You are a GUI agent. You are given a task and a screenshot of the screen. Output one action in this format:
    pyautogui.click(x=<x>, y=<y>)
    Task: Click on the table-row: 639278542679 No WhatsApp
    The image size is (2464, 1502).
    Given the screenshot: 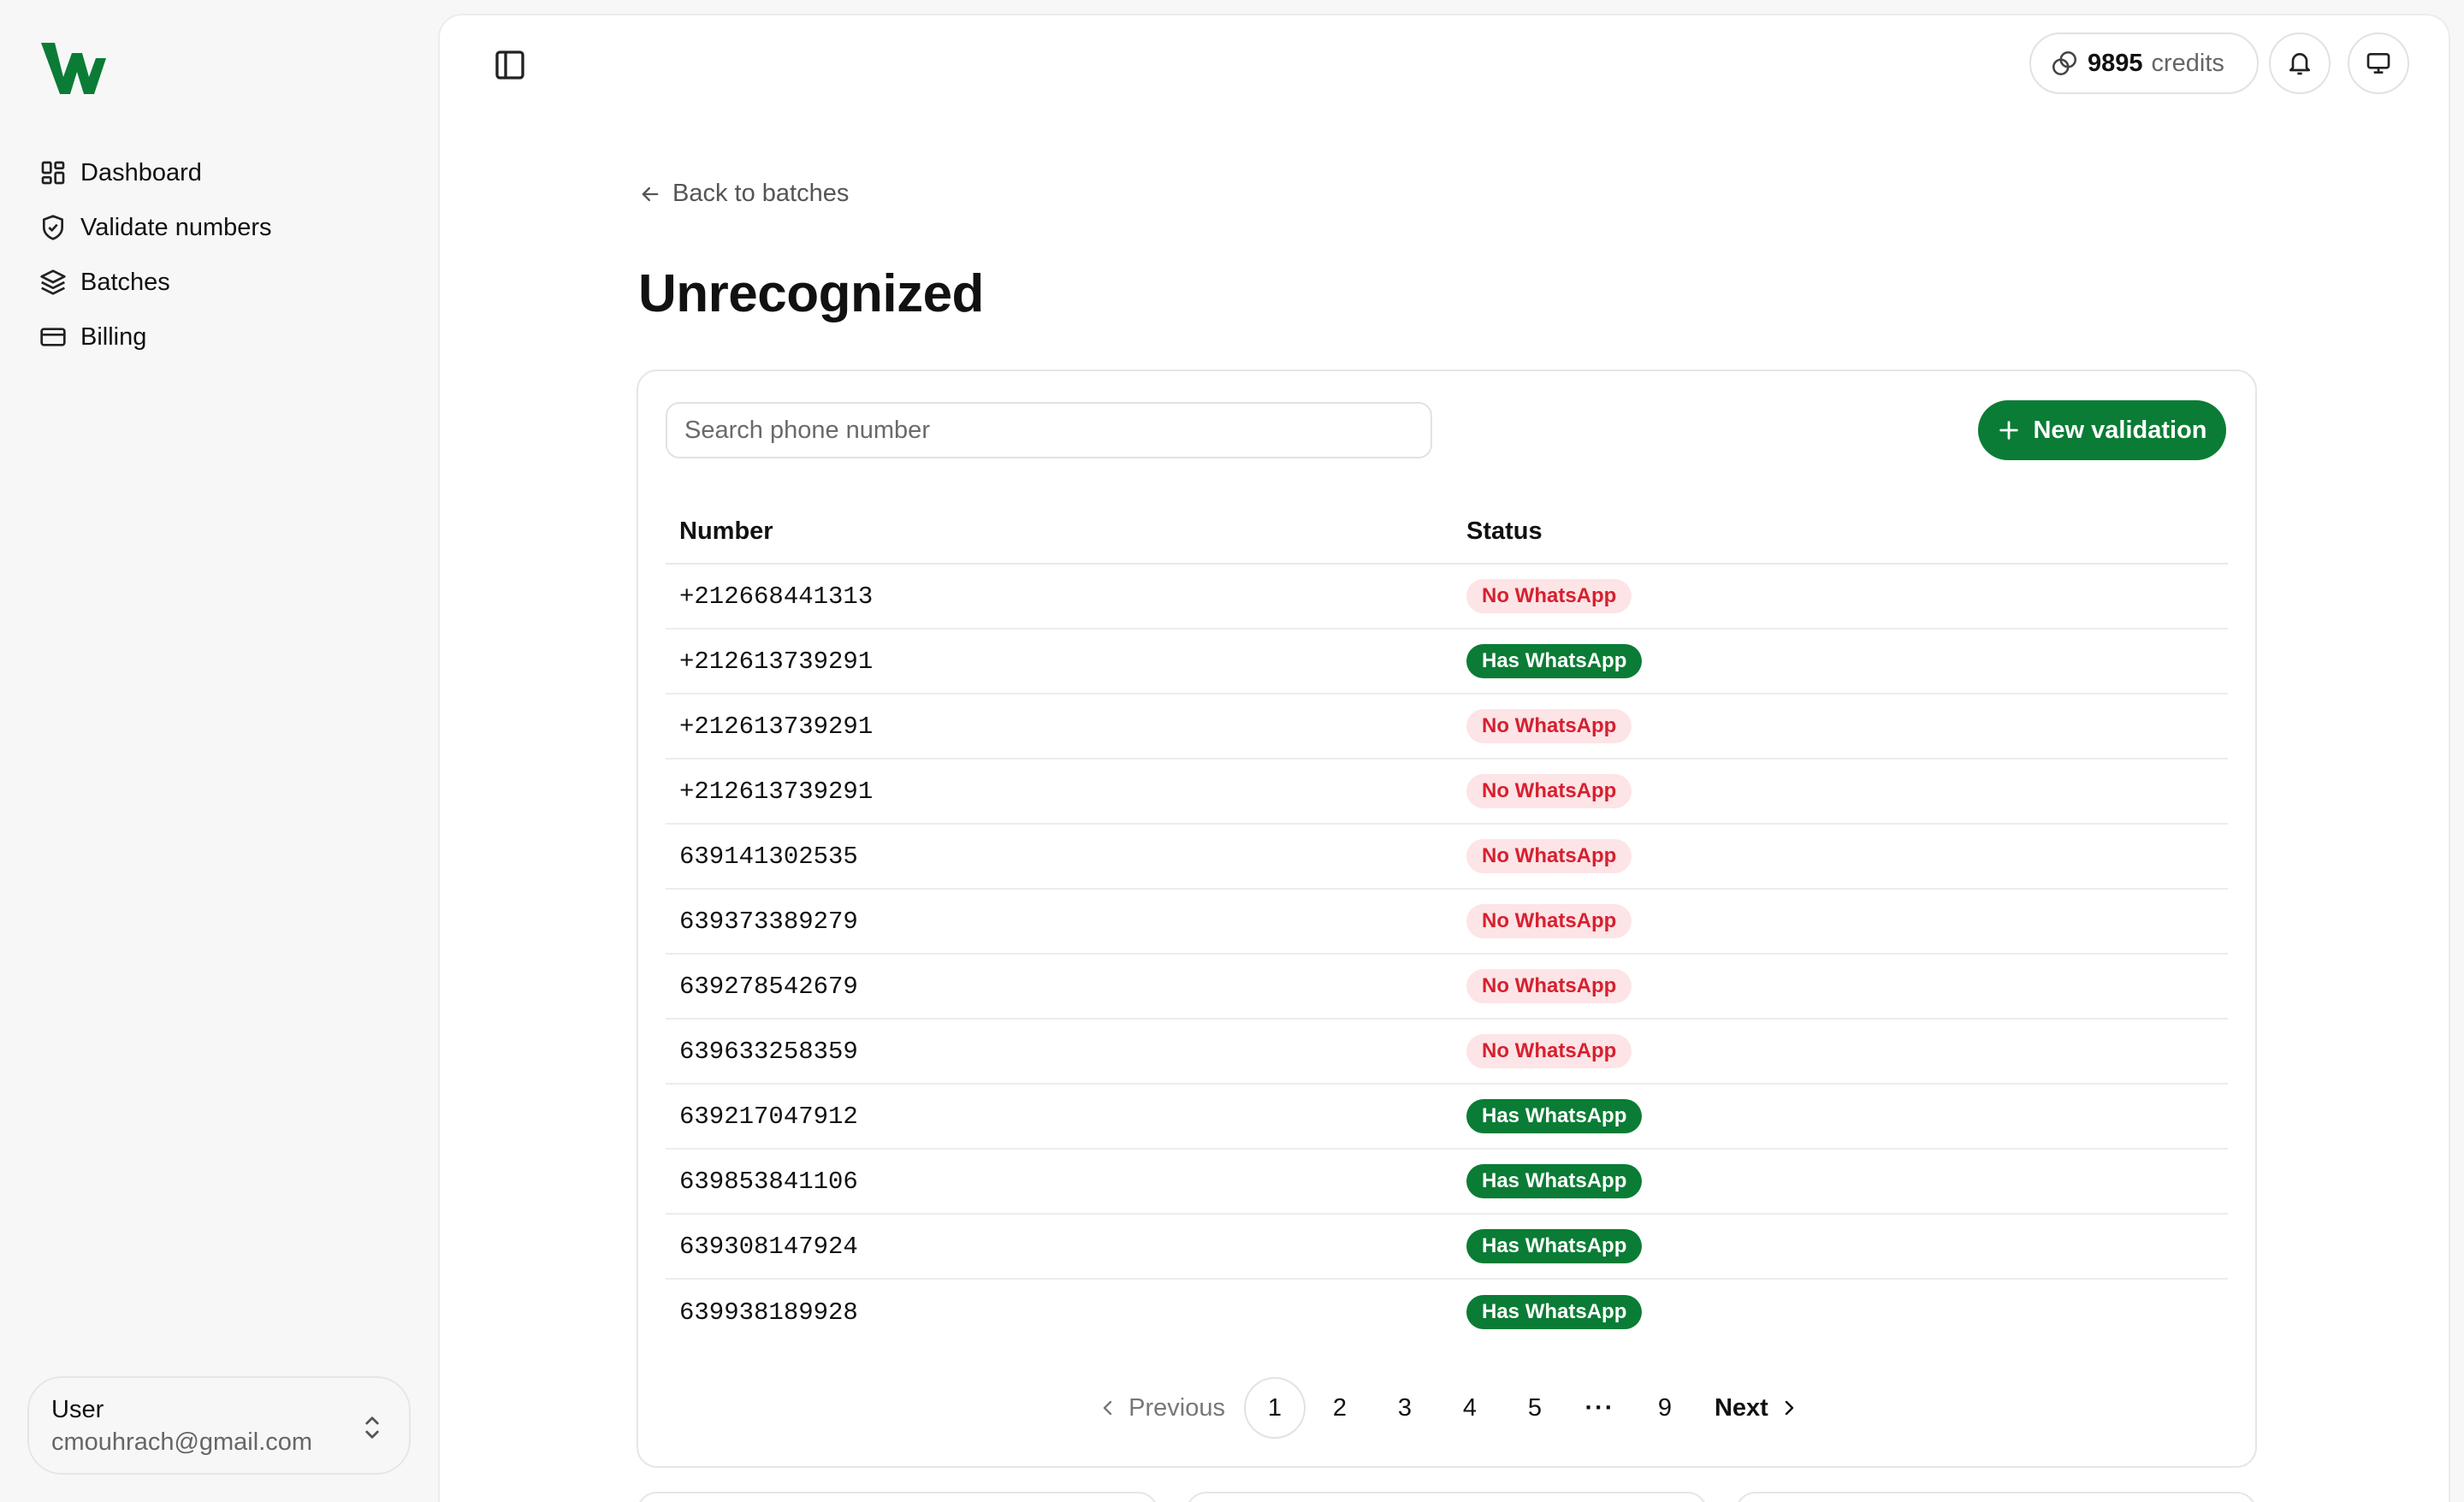 What is the action you would take?
    pyautogui.click(x=1447, y=987)
    